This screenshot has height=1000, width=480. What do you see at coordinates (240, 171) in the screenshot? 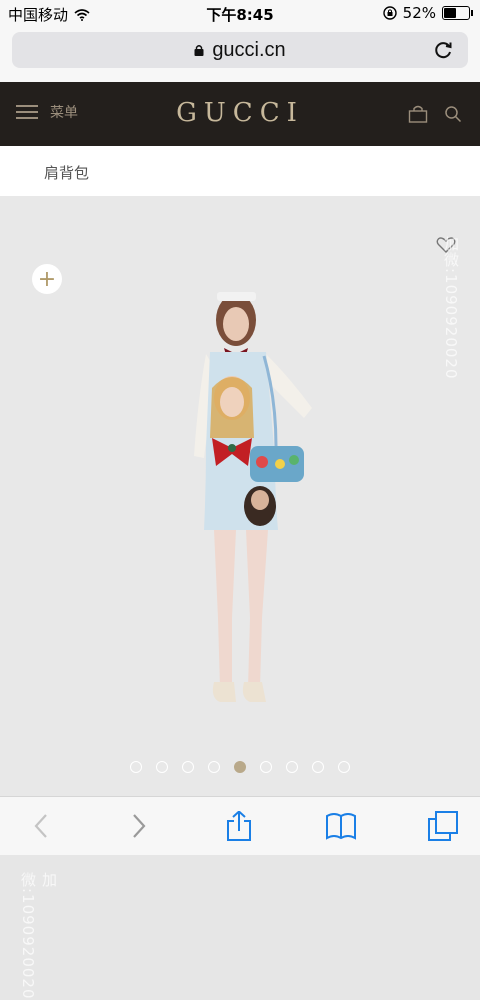
I see `category-bar: 肩背包` at bounding box center [240, 171].